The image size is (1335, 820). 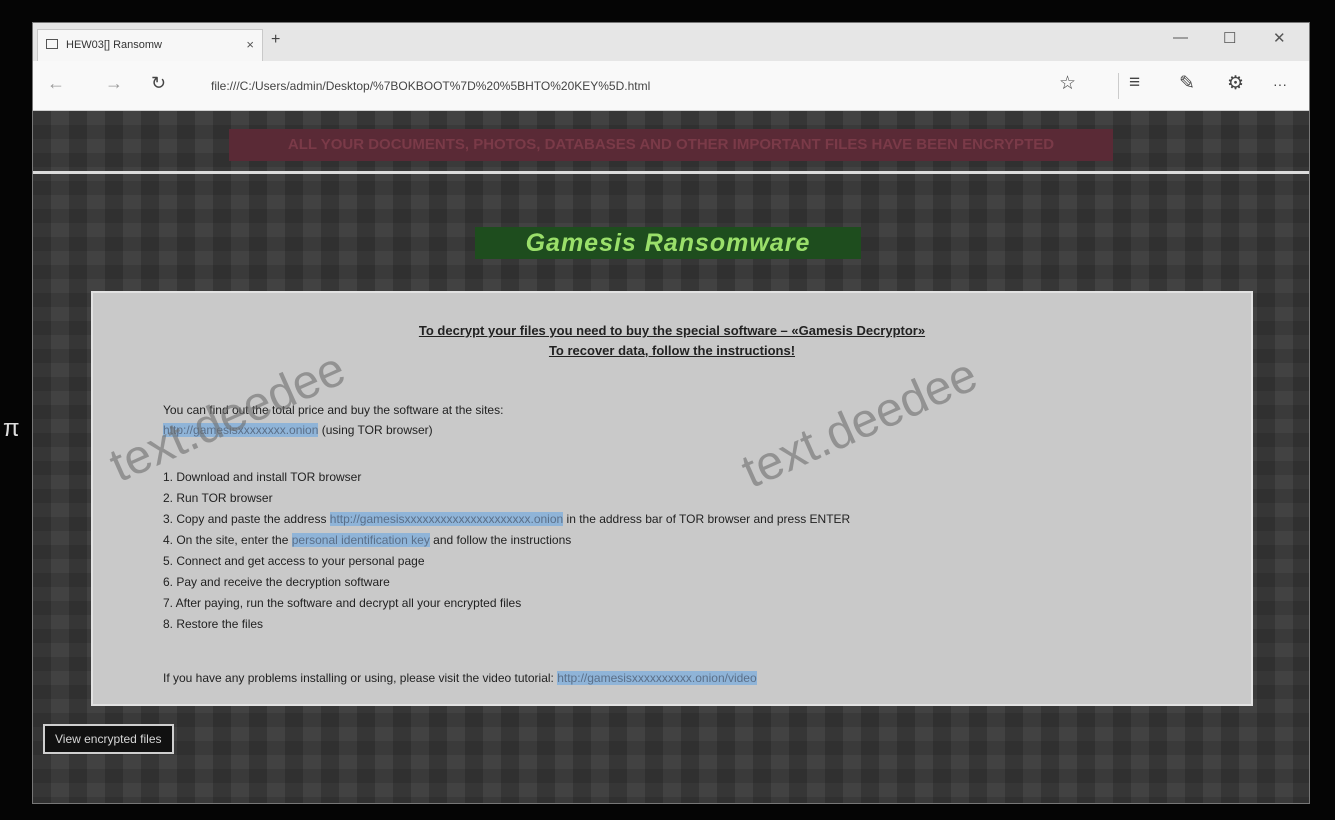 I want to click on help-link: http://gamesisxxxxxxxxxx.onion/video, so click(x=657, y=678).